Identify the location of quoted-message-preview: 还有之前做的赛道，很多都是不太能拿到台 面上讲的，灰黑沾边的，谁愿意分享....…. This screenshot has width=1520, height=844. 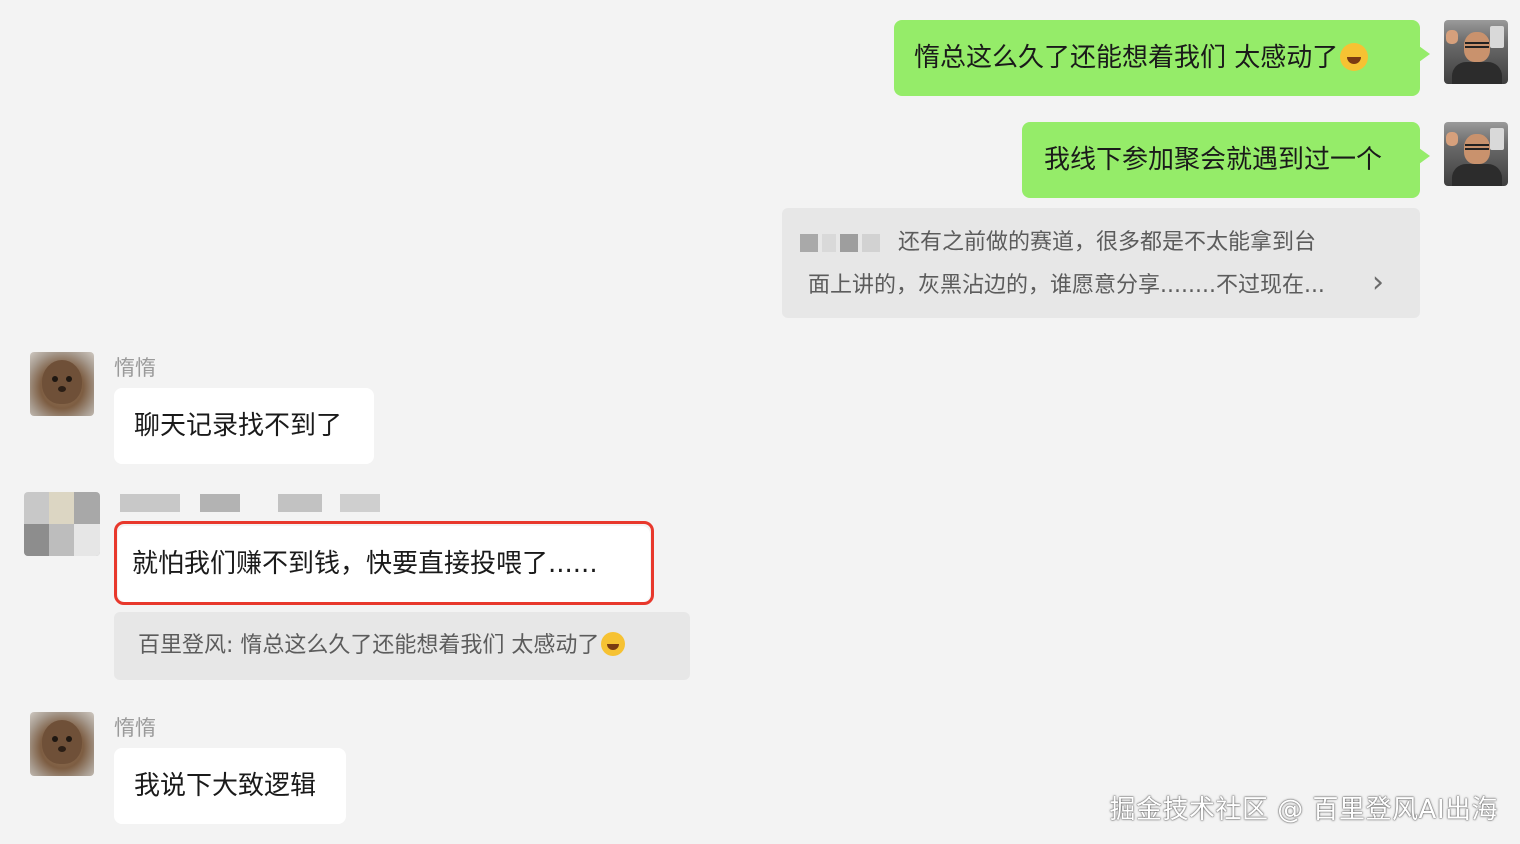
(1101, 263).